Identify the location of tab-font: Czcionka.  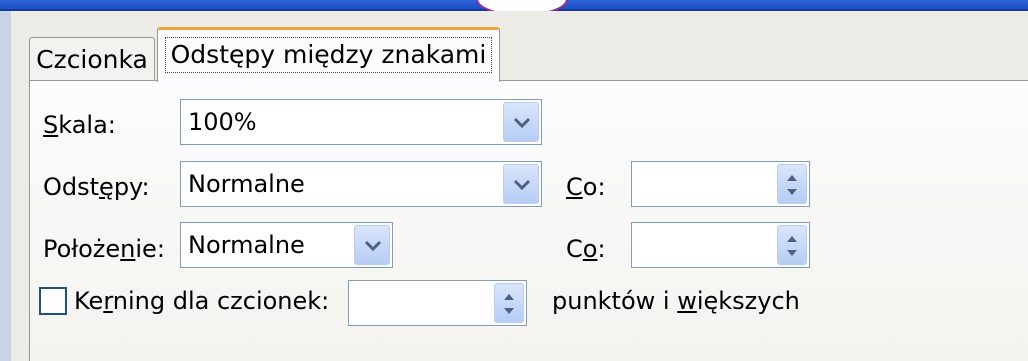
(92, 59).